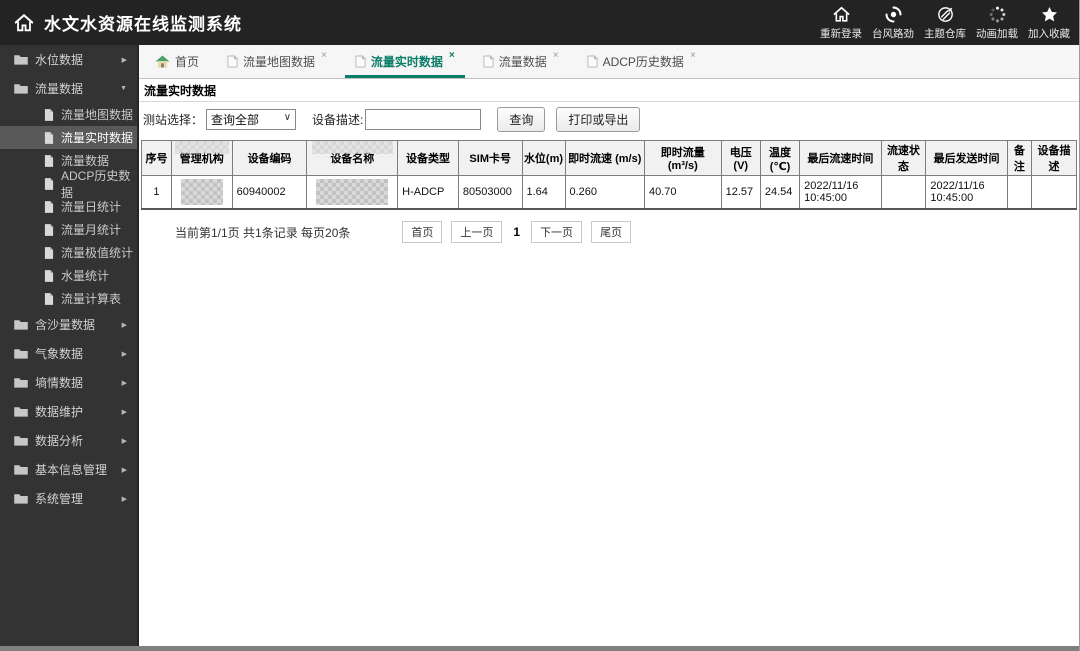  I want to click on pagination-buttons: 首页 上一页 1 下一页 尾页, so click(517, 232).